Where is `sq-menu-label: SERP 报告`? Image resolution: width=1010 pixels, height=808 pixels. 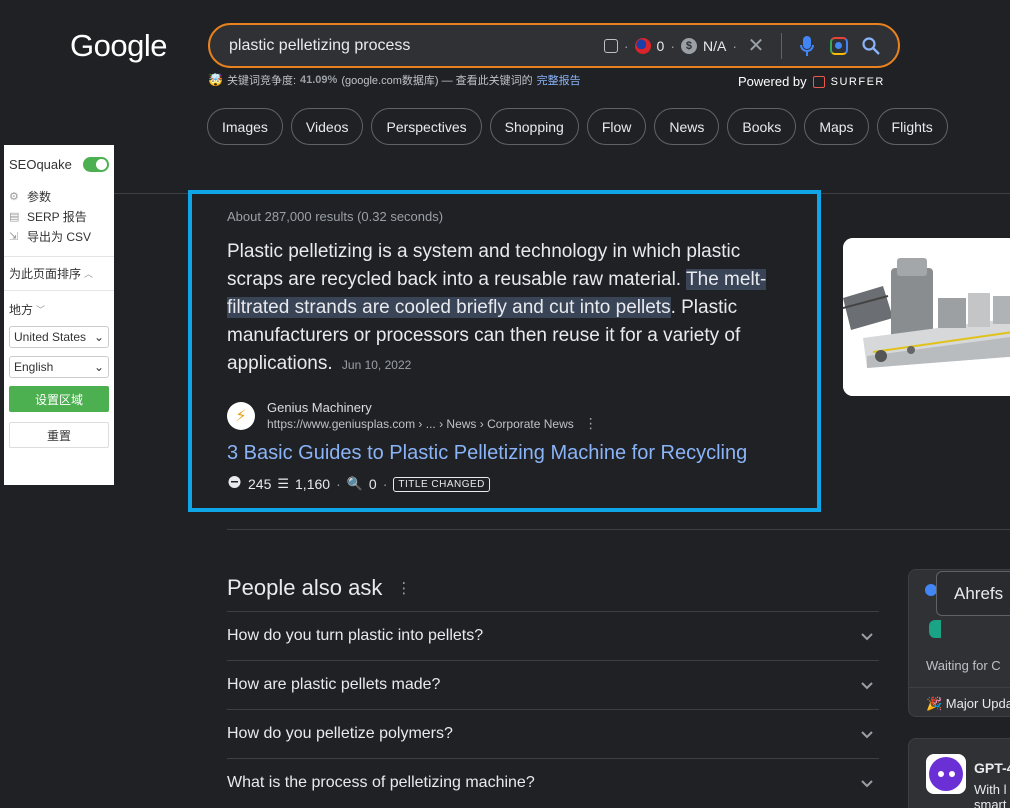
sq-menu-label: SERP 报告 is located at coordinates (57, 216).